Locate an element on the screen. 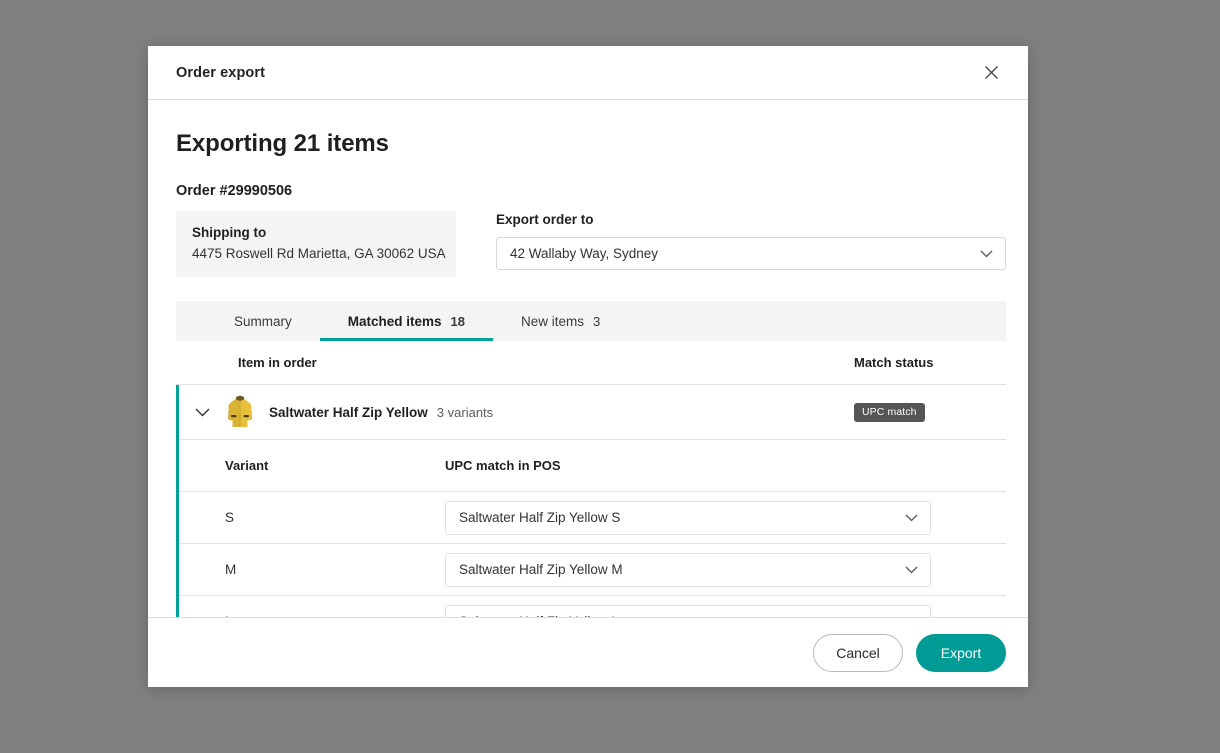 The image size is (1220, 753). export-order-to-group: Export order to 42 Wallaby Way, Sydney is located at coordinates (751, 244).